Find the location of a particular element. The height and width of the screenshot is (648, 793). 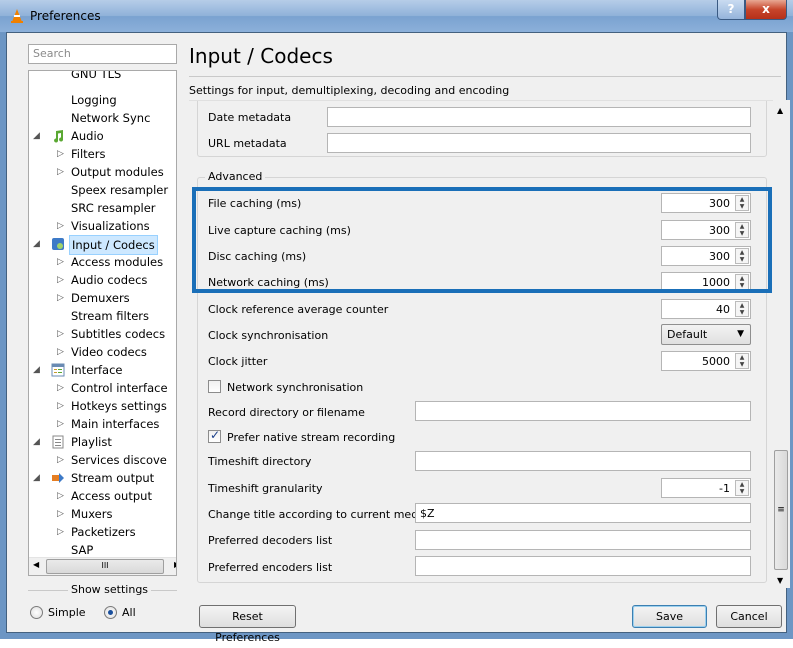

show-settings-group: Show settings Simple All is located at coordinates (102, 605).